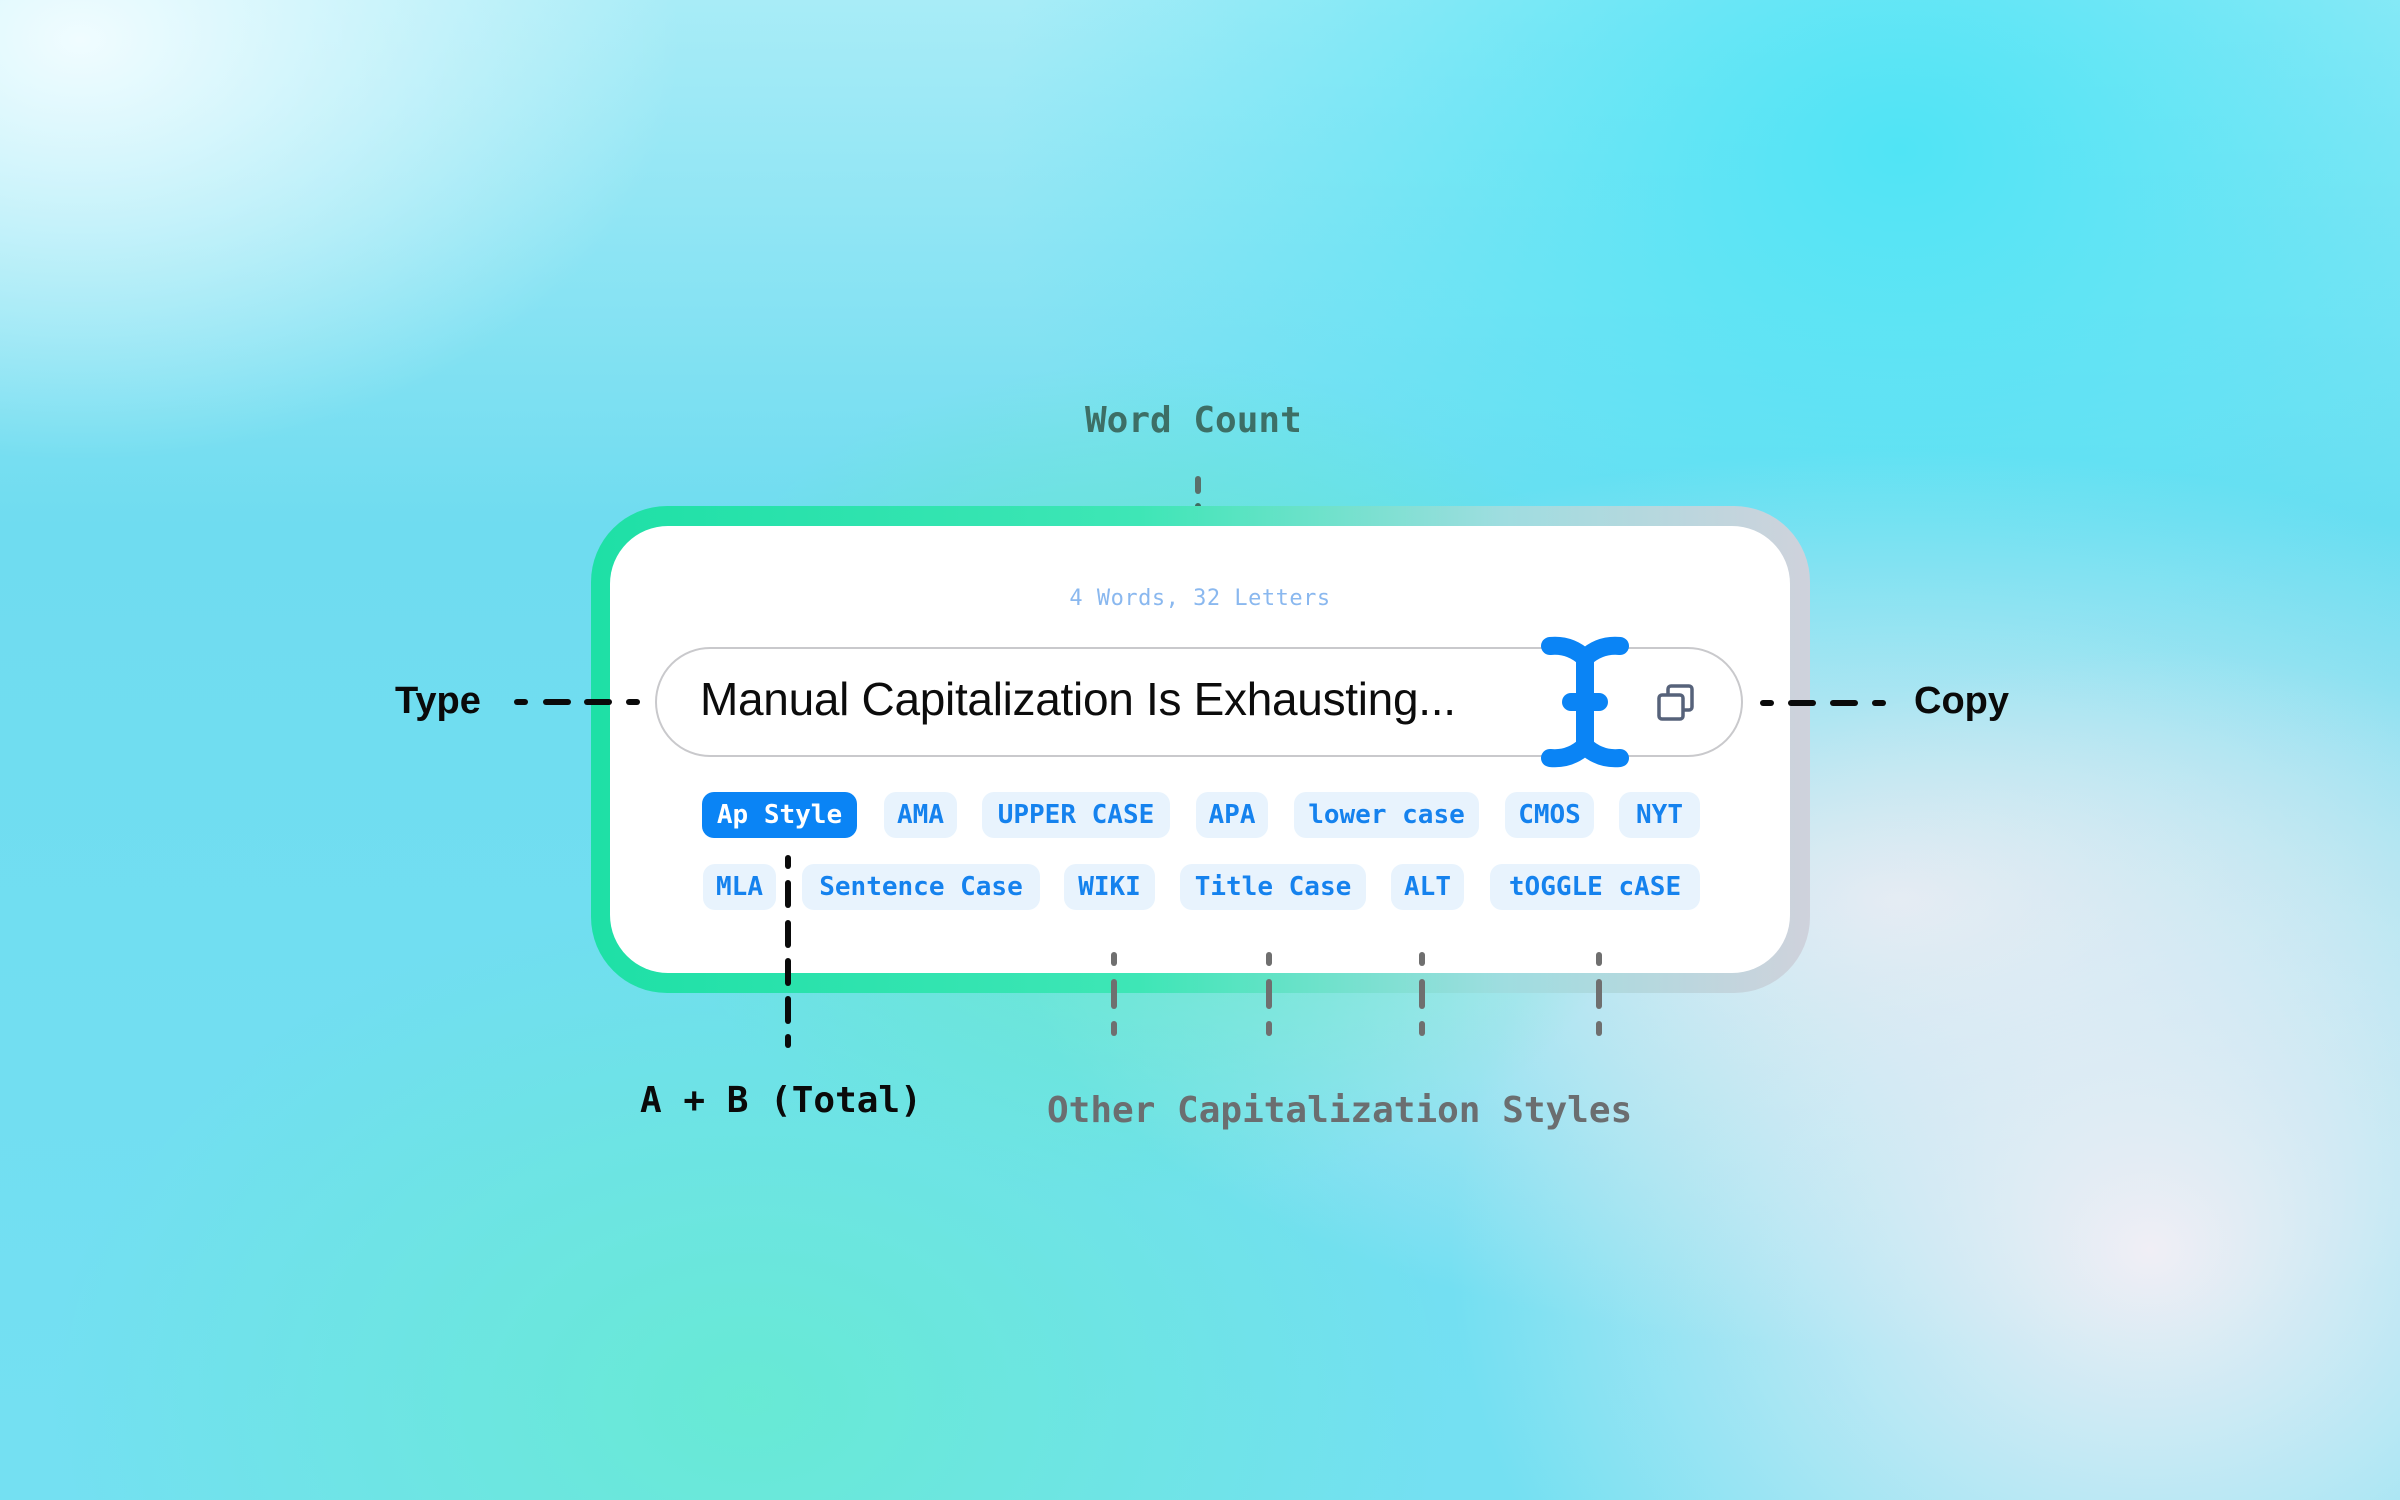 This screenshot has width=2400, height=1500. I want to click on type-annotation: Type, so click(438, 701).